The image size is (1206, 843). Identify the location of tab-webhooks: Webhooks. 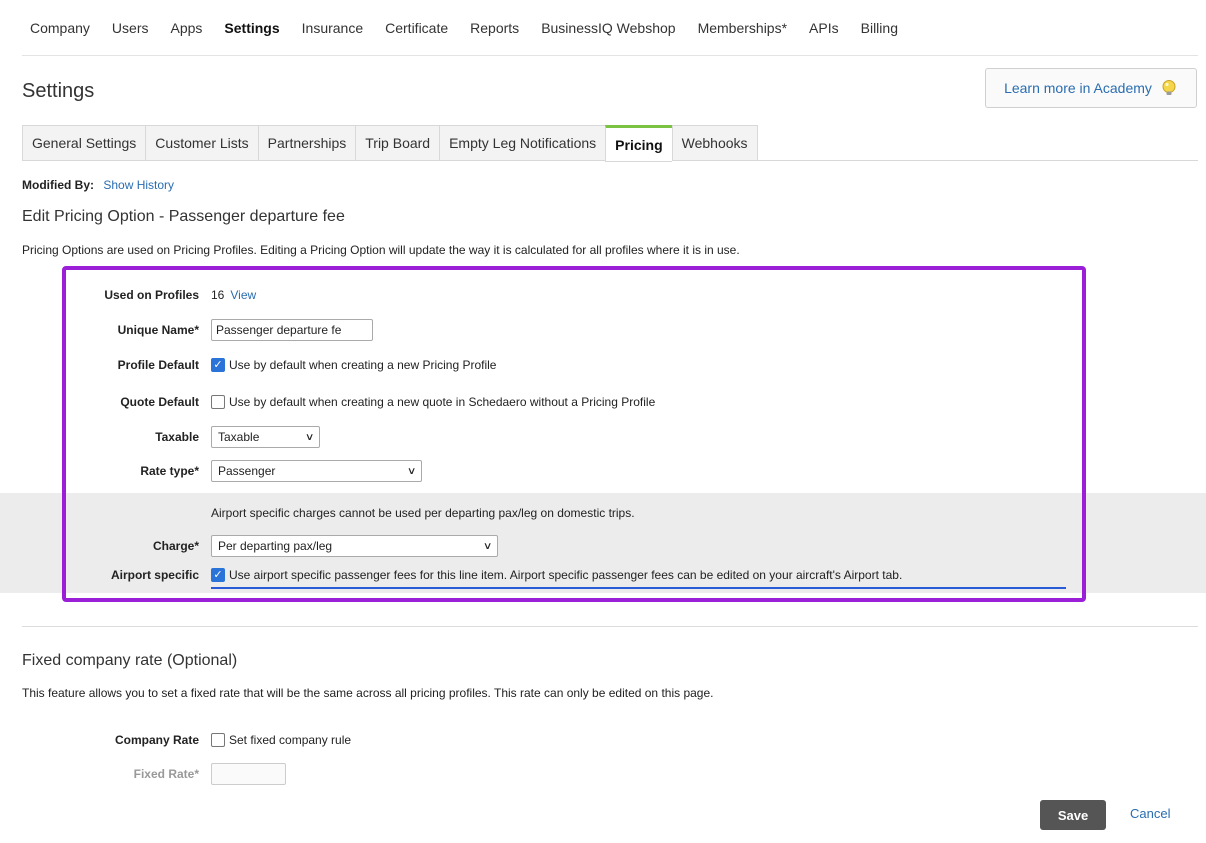
(714, 143).